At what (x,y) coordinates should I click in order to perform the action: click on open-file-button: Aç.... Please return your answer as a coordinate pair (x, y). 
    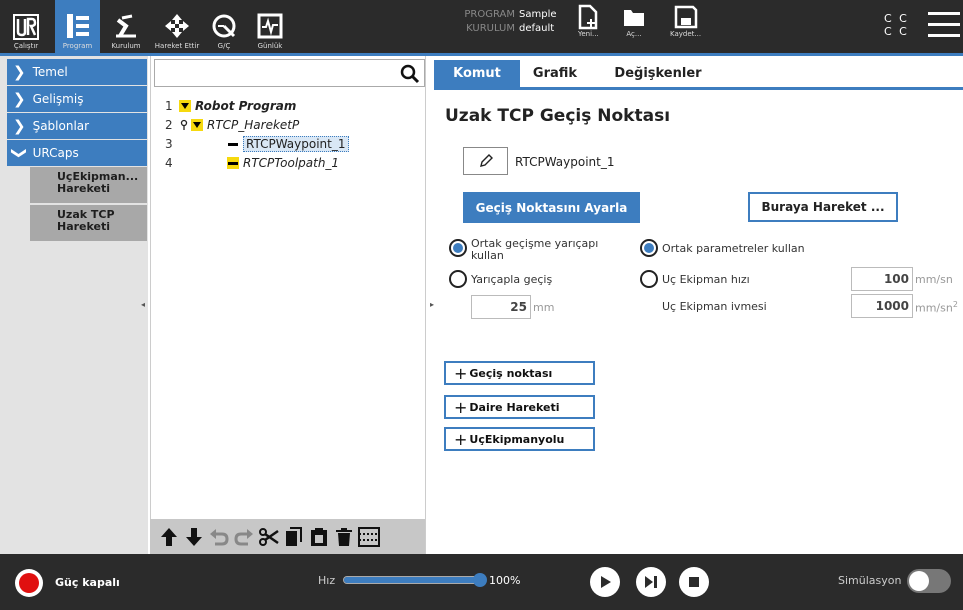
    Looking at the image, I should click on (634, 21).